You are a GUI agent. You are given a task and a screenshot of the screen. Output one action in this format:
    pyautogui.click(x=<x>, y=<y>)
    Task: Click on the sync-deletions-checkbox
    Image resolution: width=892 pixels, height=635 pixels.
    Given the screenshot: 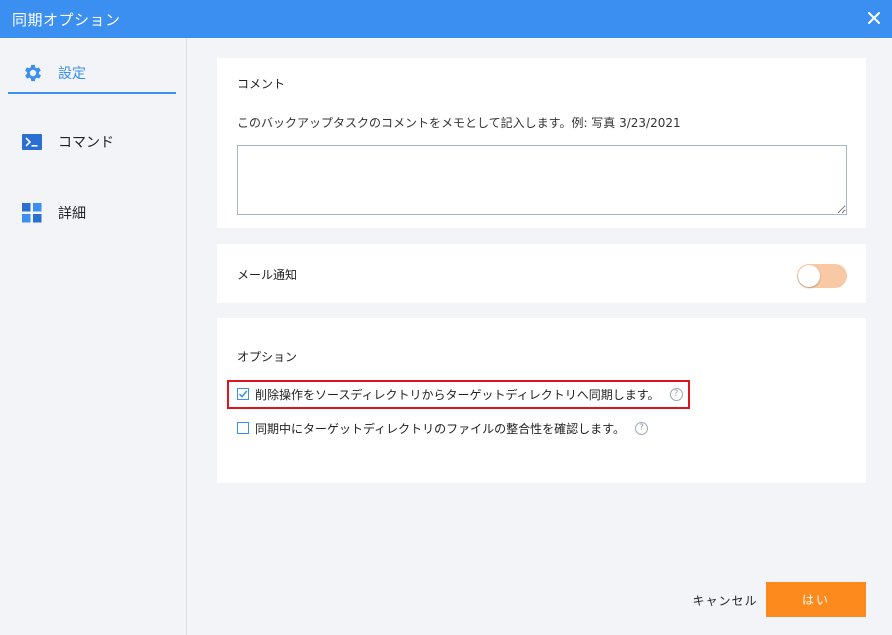 What is the action you would take?
    pyautogui.click(x=243, y=394)
    